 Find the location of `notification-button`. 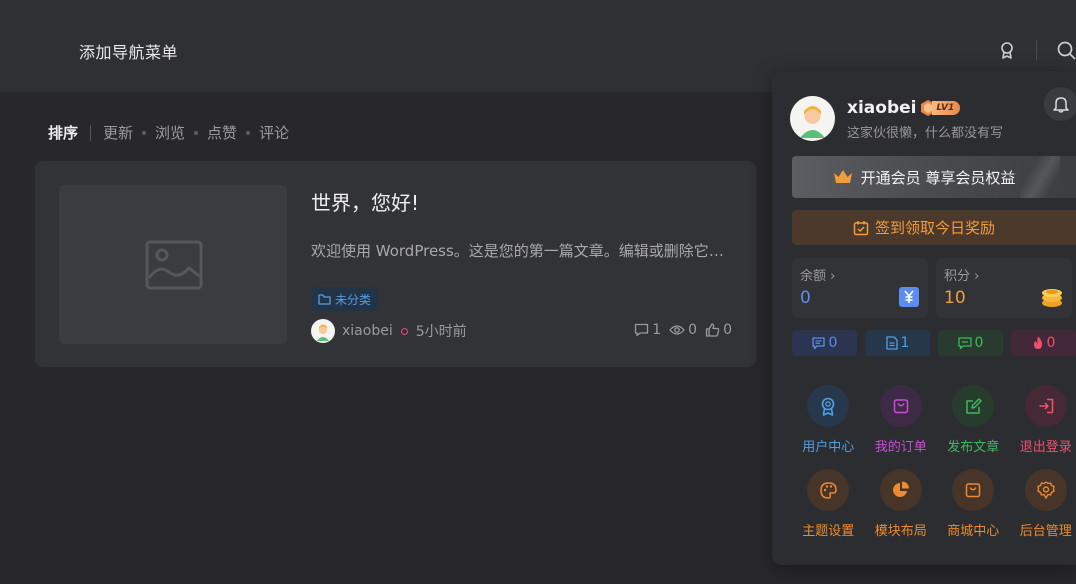

notification-button is located at coordinates (1060, 104).